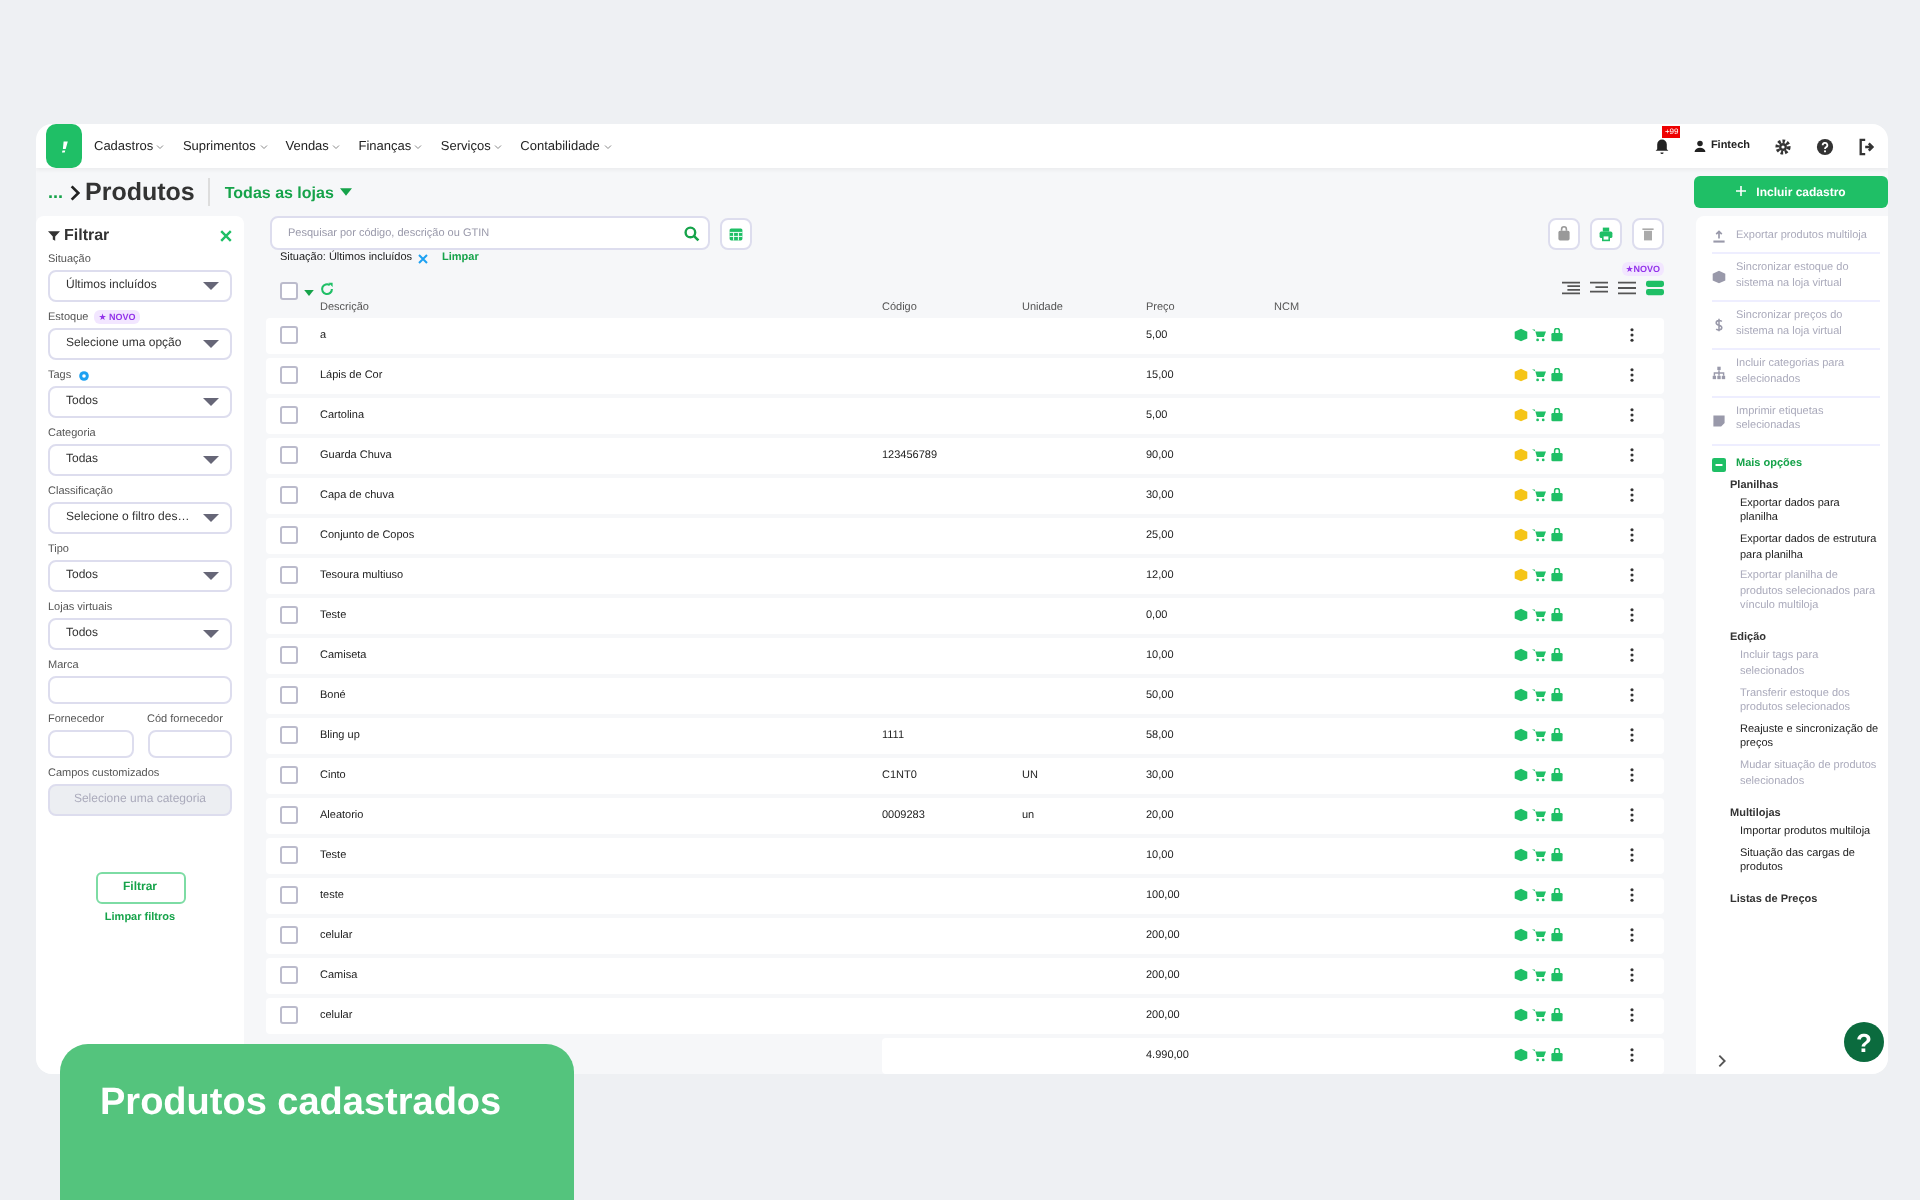 This screenshot has width=1920, height=1200. Describe the element at coordinates (64, 146) in the screenshot. I see `logo-icon` at that location.